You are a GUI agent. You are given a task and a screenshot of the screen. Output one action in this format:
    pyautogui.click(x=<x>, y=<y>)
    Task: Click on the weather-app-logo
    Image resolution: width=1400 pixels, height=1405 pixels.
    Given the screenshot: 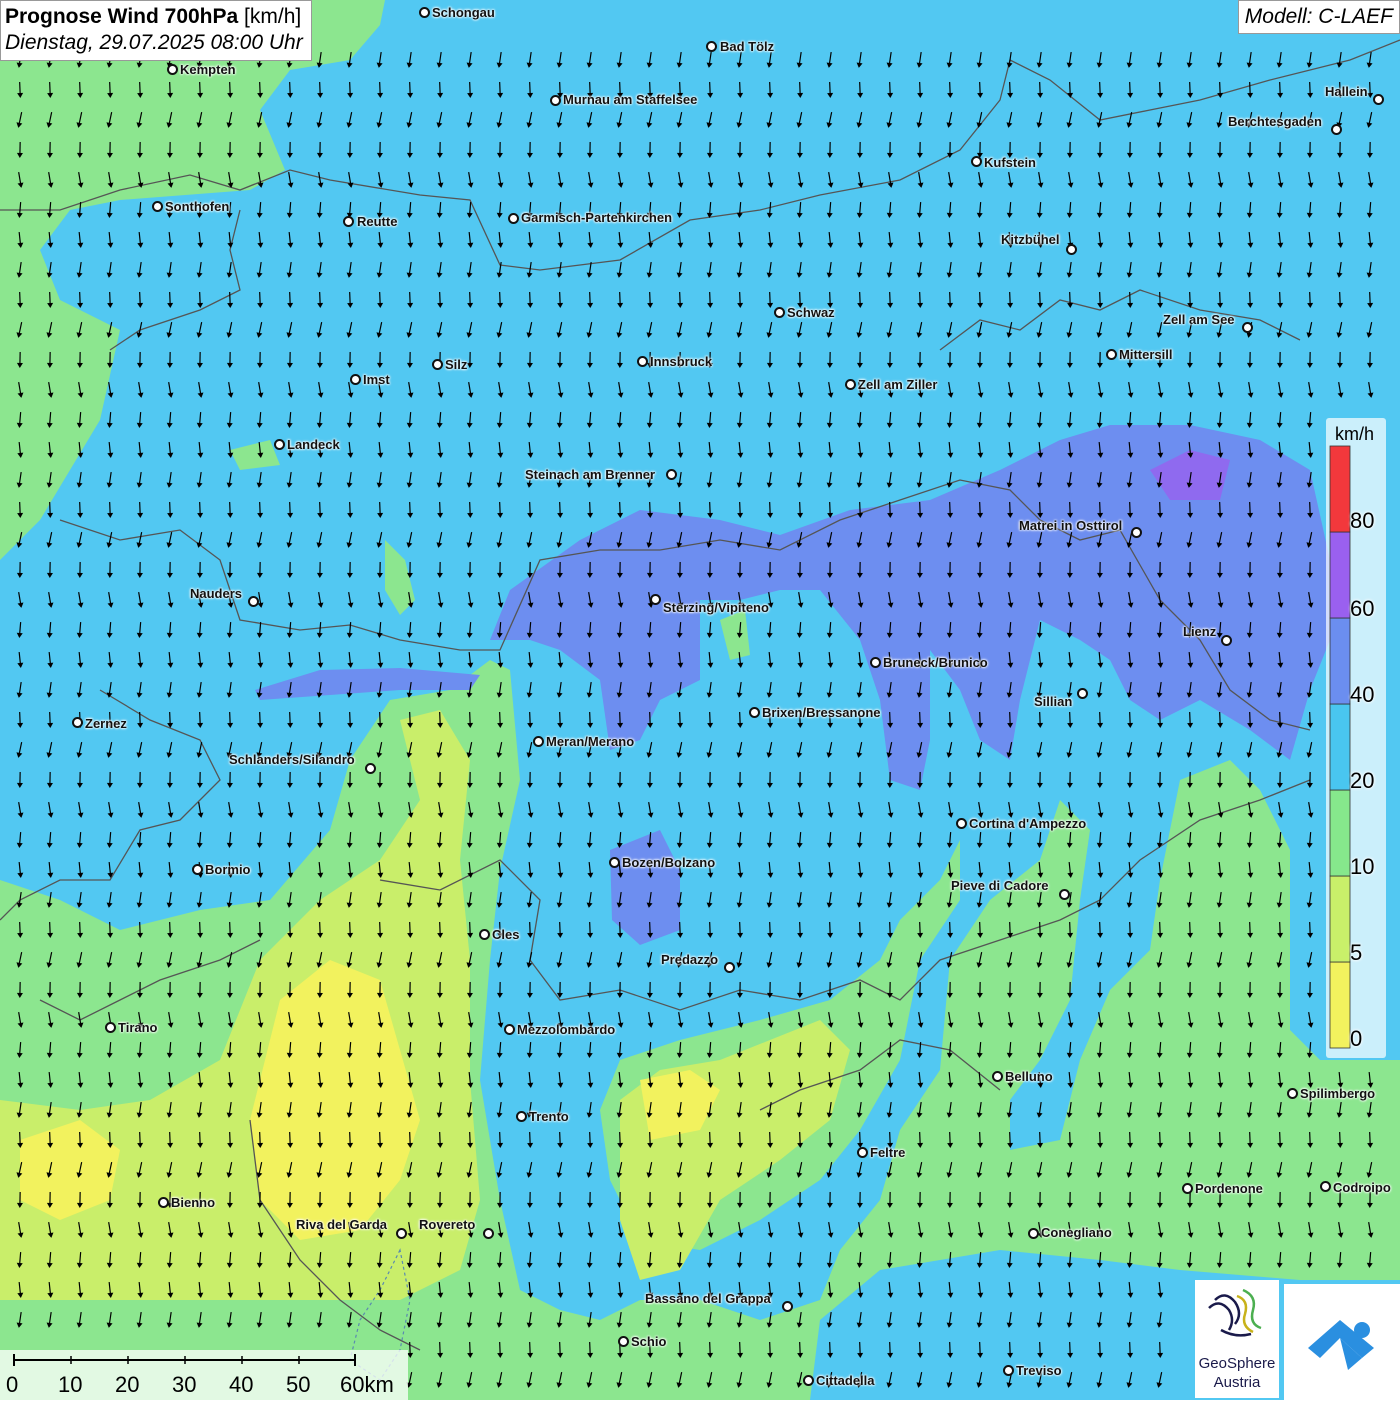 What is the action you would take?
    pyautogui.click(x=1342, y=1342)
    